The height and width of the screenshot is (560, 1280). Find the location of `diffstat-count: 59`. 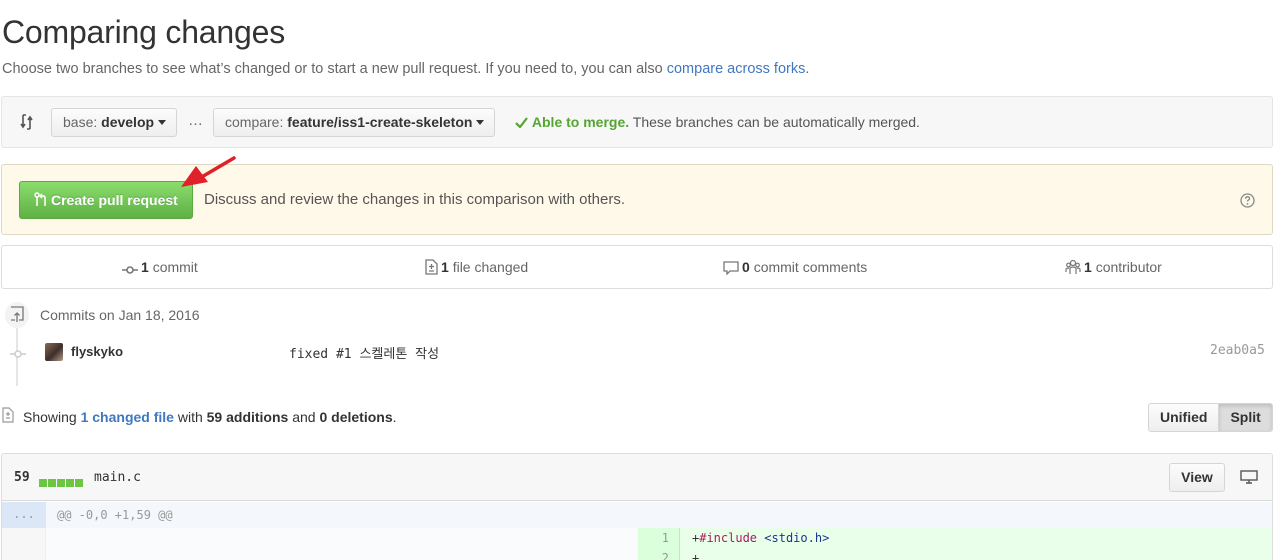

diffstat-count: 59 is located at coordinates (22, 477).